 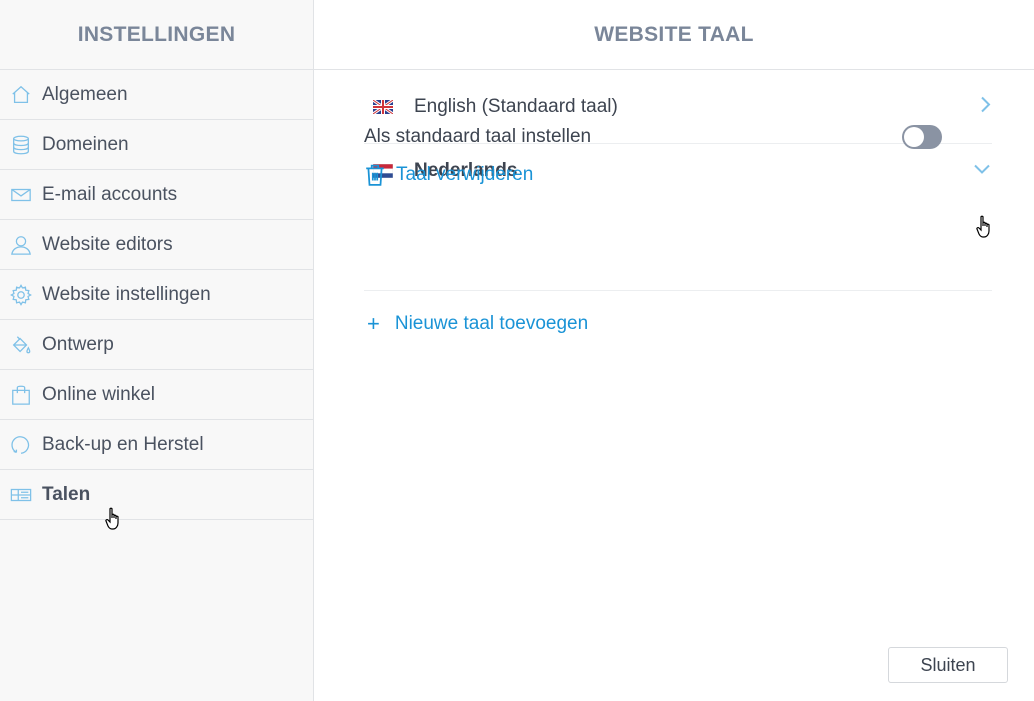 What do you see at coordinates (85, 94) in the screenshot?
I see `sidebar-item-label: Algemeen` at bounding box center [85, 94].